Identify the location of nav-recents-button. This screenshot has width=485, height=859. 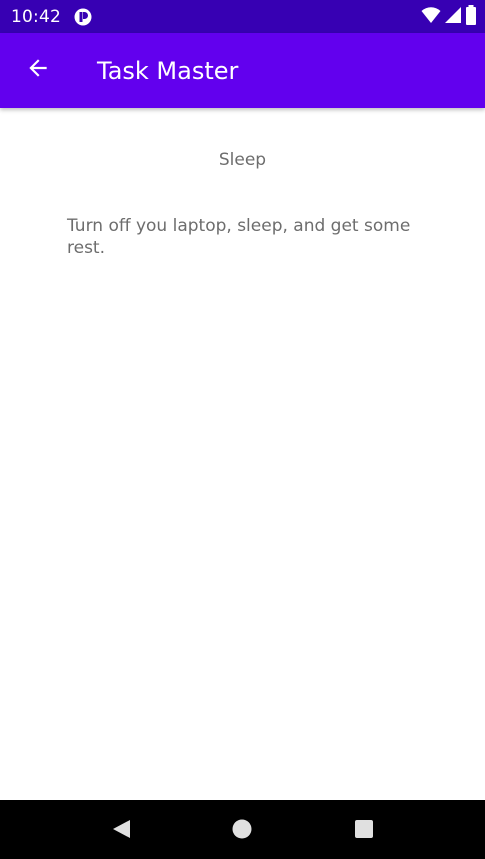
(364, 831).